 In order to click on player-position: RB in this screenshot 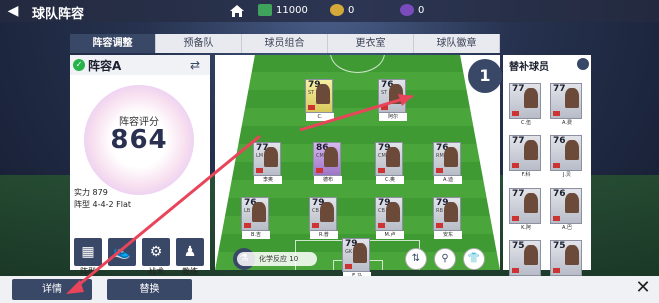, I will do `click(439, 211)`.